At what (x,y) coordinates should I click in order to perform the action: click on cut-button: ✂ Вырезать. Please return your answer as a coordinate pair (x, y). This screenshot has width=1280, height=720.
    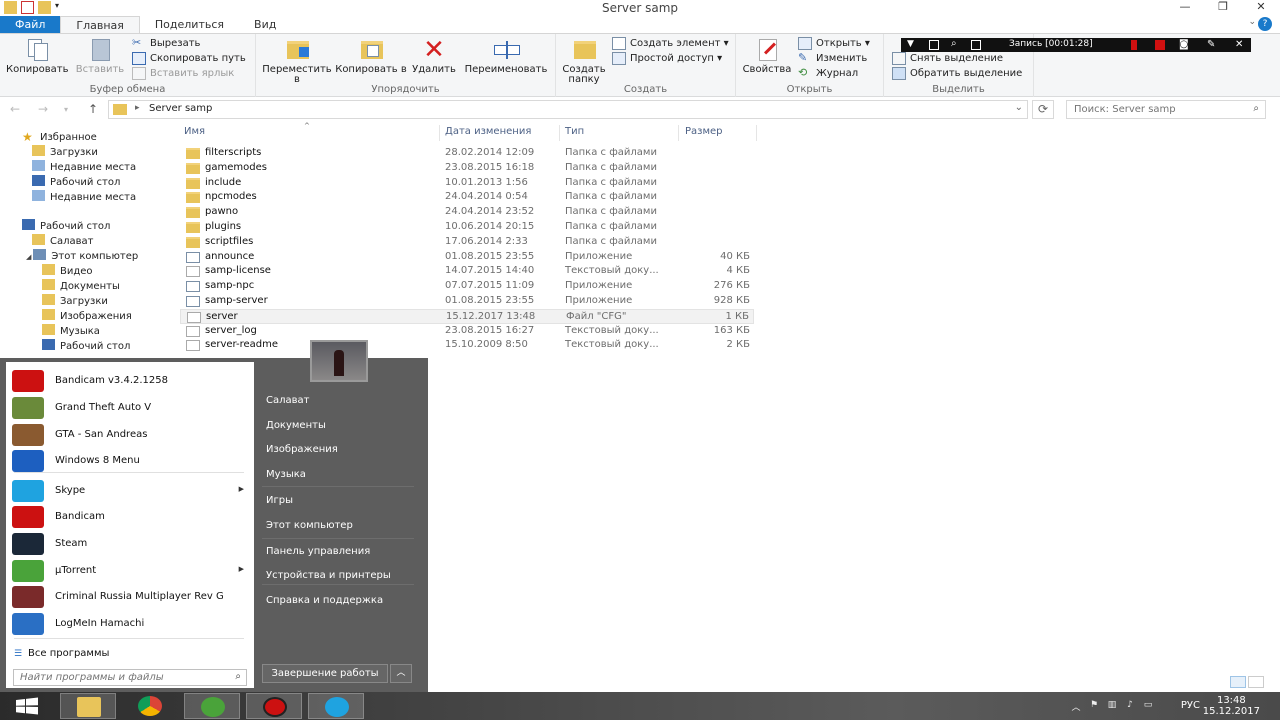
    Looking at the image, I should click on (166, 43).